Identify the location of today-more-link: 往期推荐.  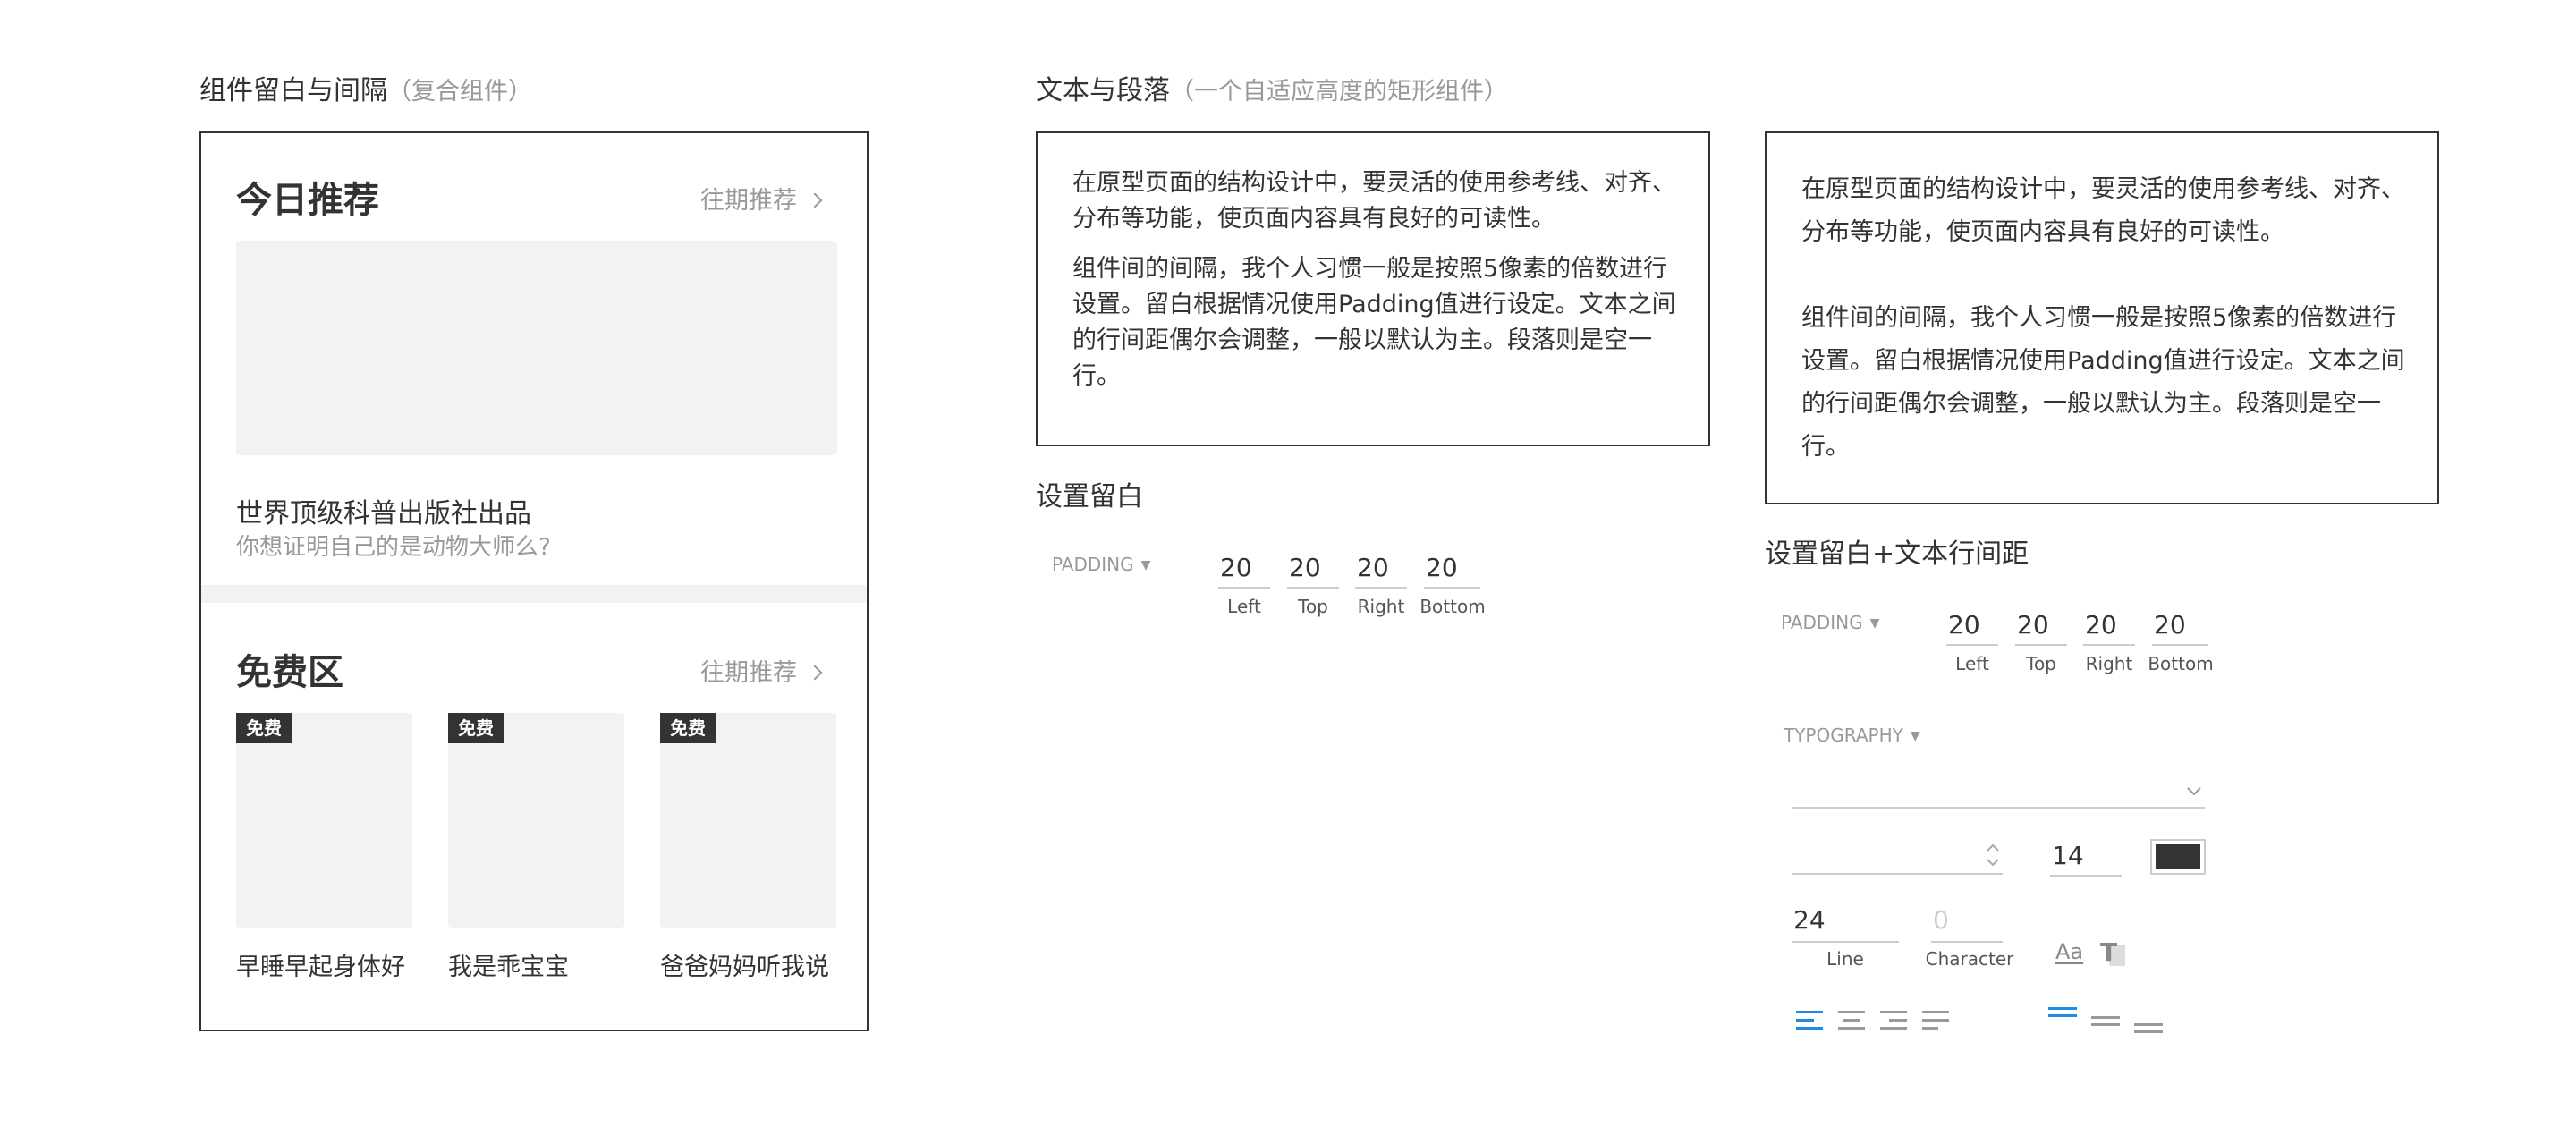
(761, 198).